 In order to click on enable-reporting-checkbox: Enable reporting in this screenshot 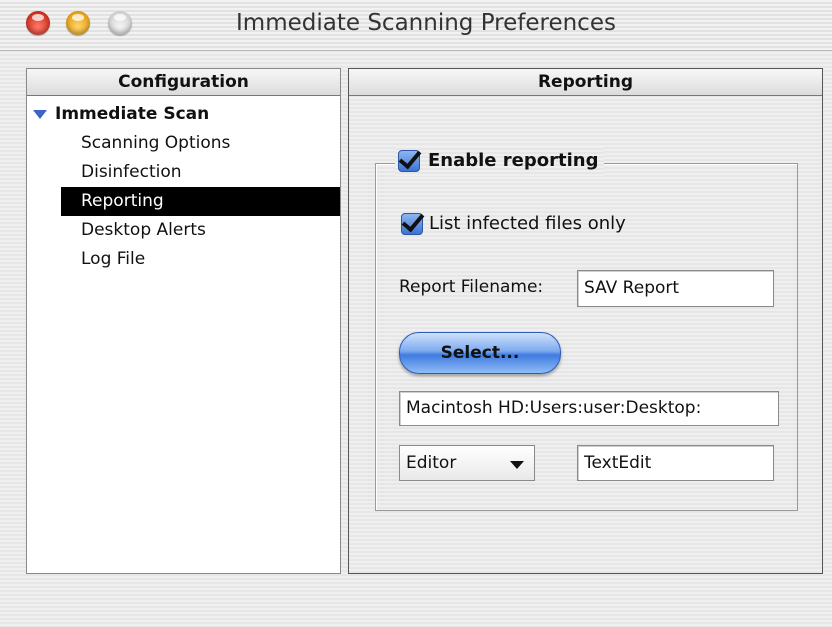, I will do `click(500, 161)`.